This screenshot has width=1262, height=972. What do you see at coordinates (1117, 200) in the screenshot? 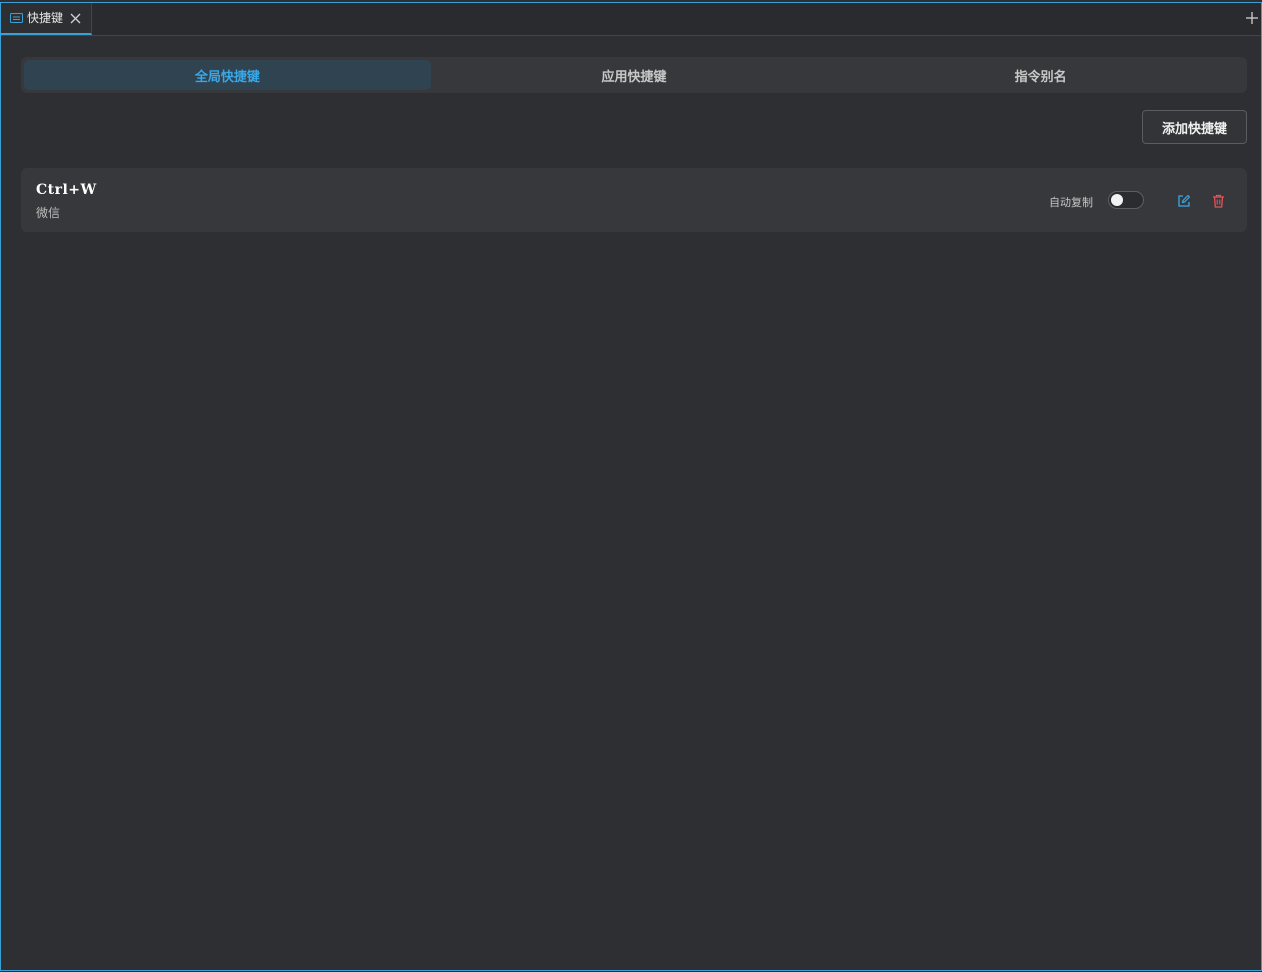
I see `toggle-knob` at bounding box center [1117, 200].